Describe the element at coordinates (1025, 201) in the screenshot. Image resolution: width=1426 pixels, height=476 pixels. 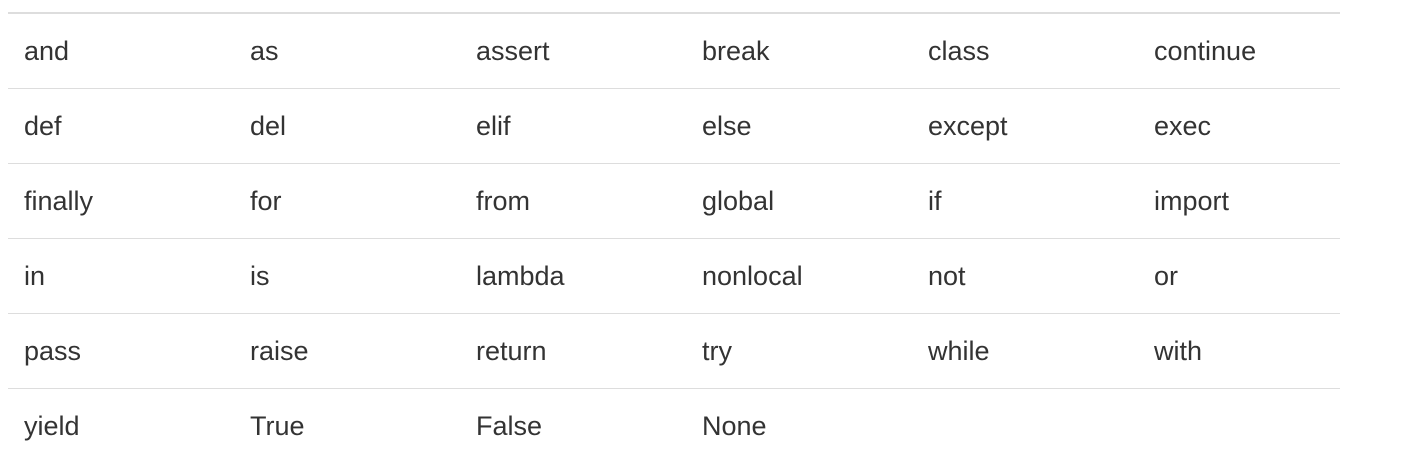
I see `table-cell: if` at that location.